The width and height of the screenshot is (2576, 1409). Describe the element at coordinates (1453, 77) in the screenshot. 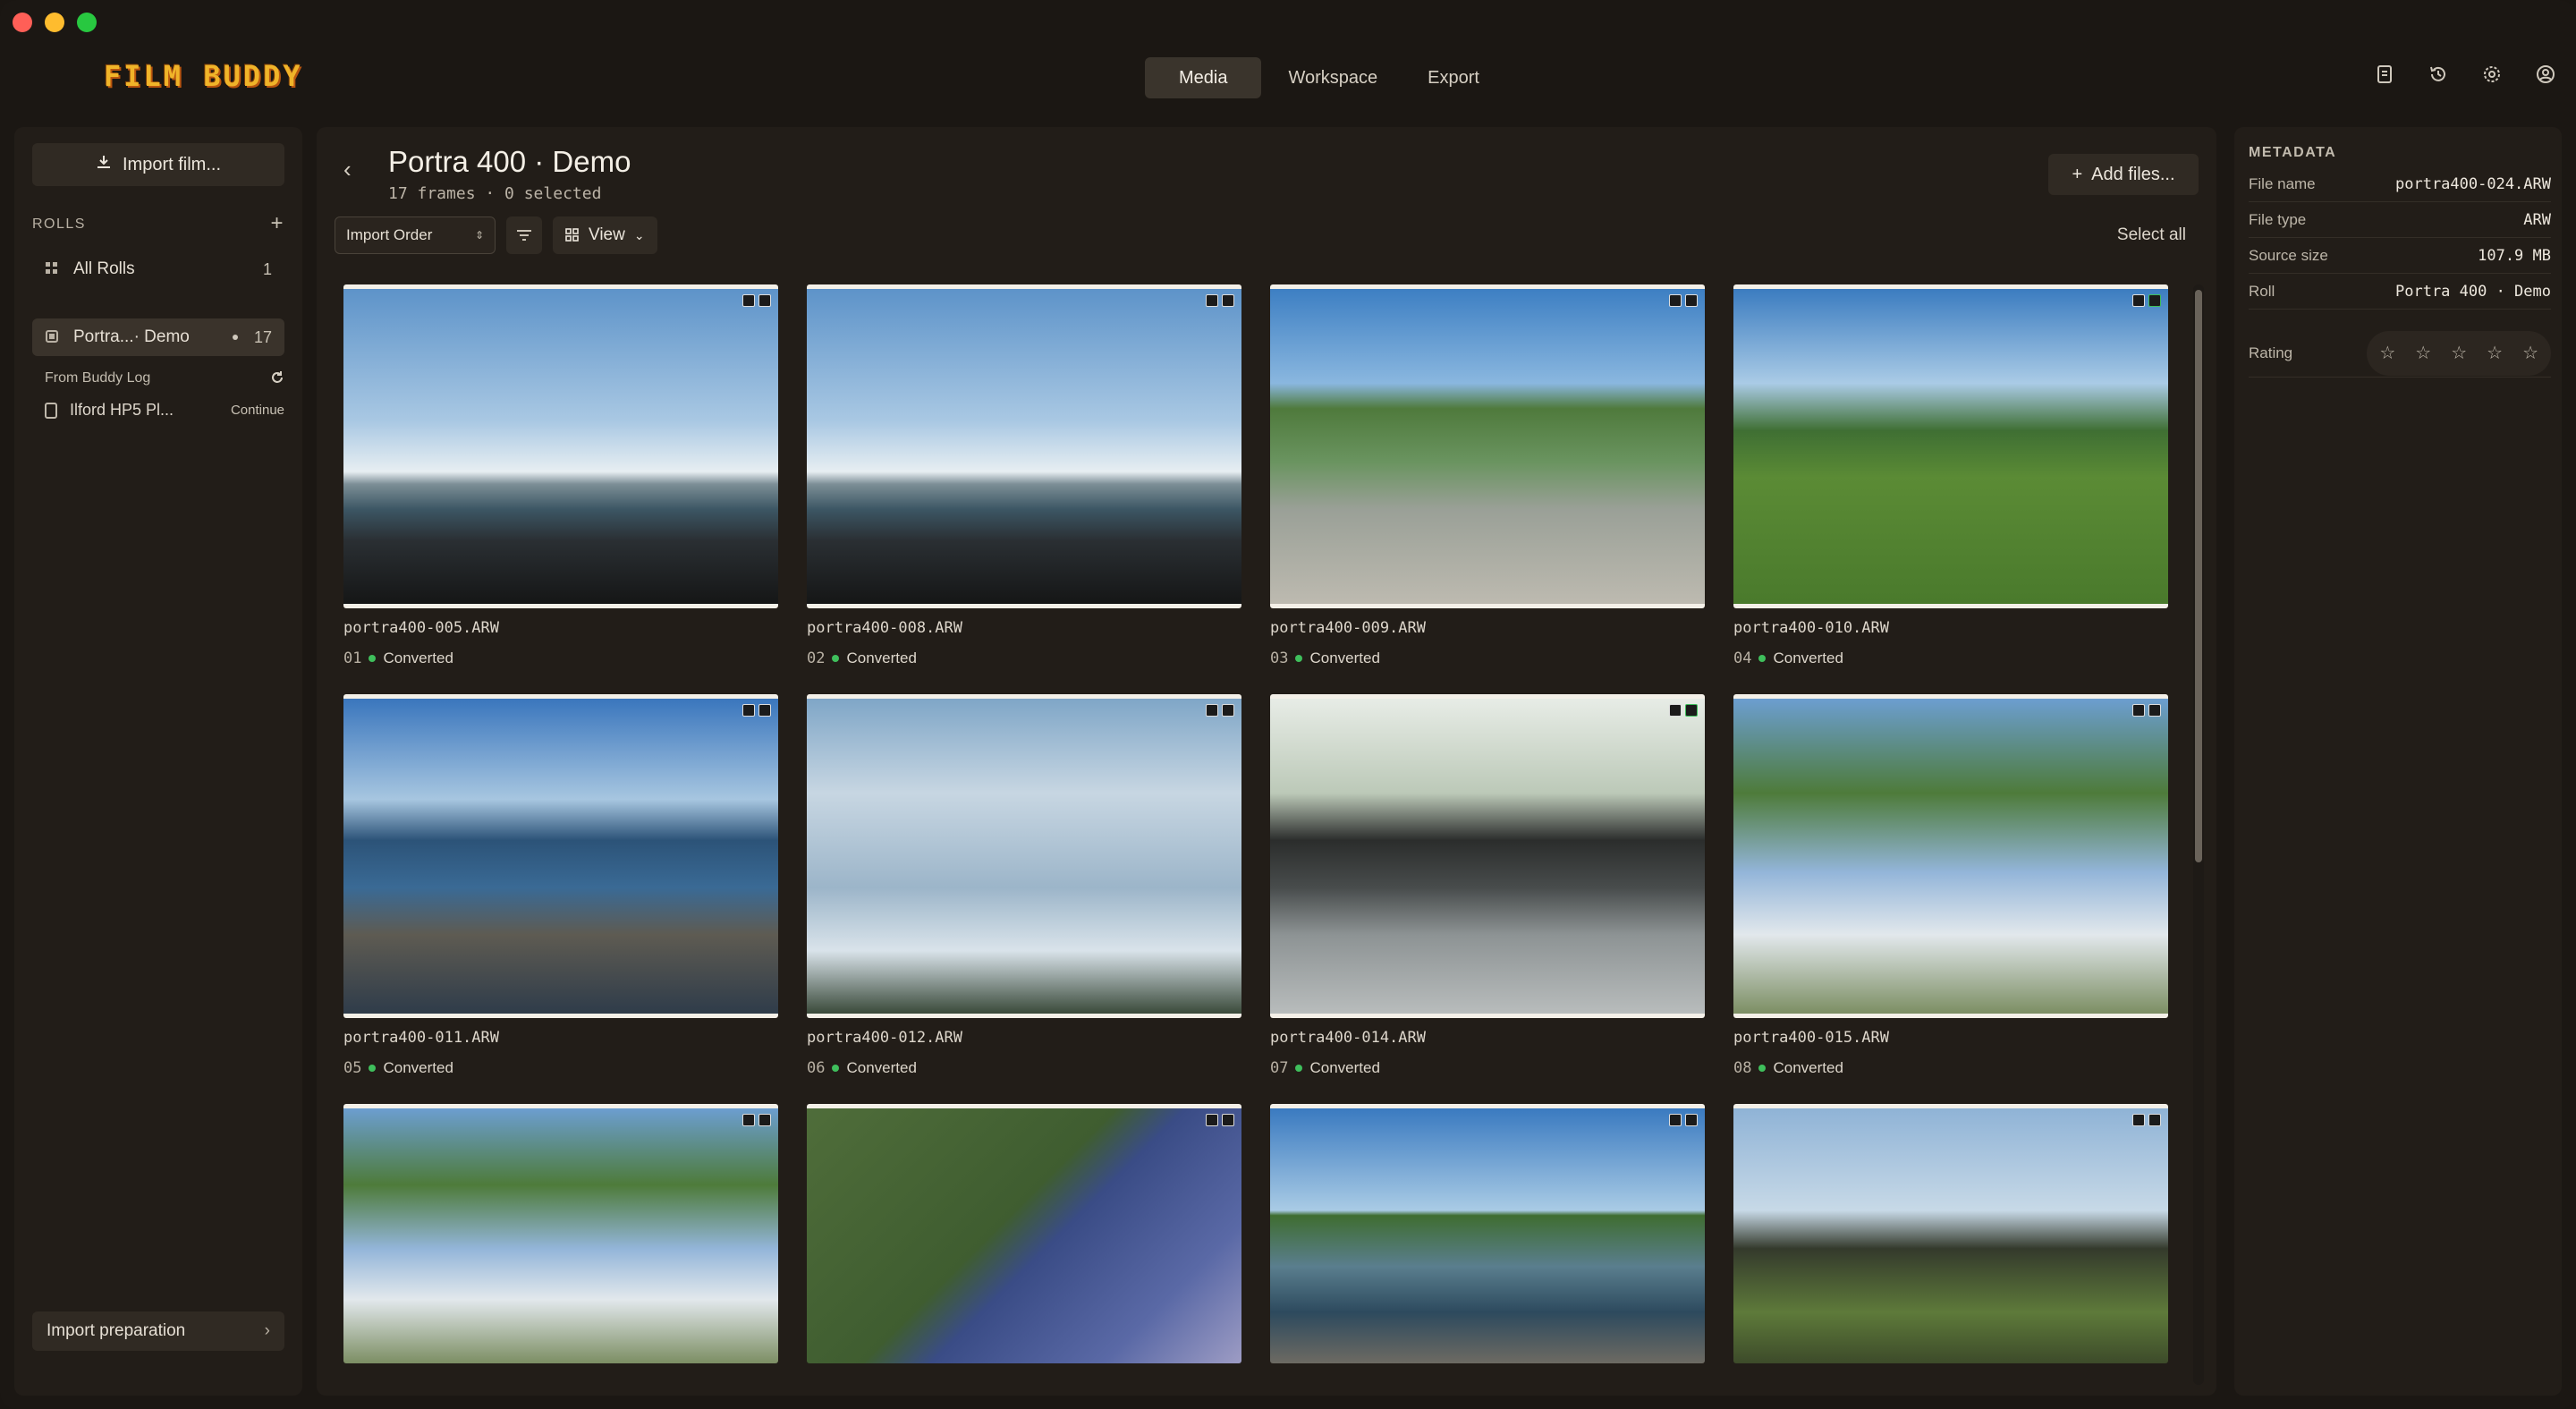

I see `tab-export: Export` at that location.